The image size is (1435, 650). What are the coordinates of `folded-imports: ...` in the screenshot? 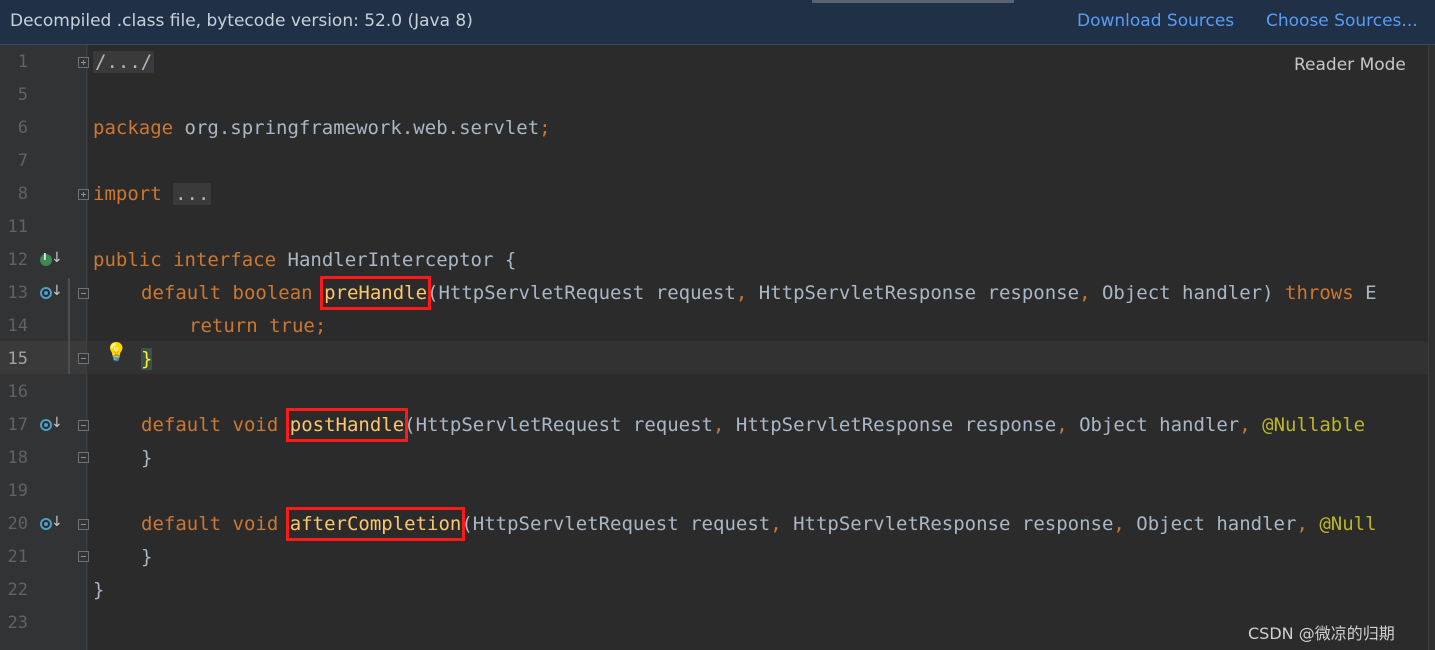 It's located at (192, 194).